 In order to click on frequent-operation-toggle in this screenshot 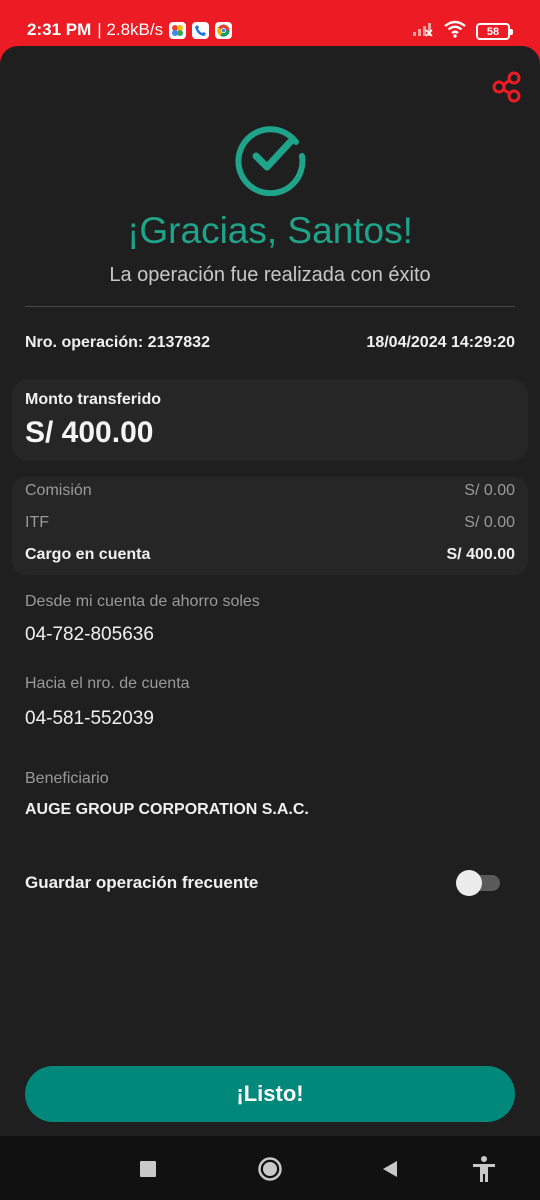, I will do `click(478, 883)`.